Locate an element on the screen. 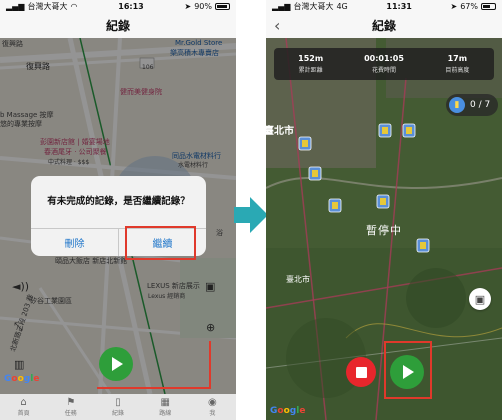 This screenshot has height=420, width=502. map-layers-button: ▣ is located at coordinates (480, 299).